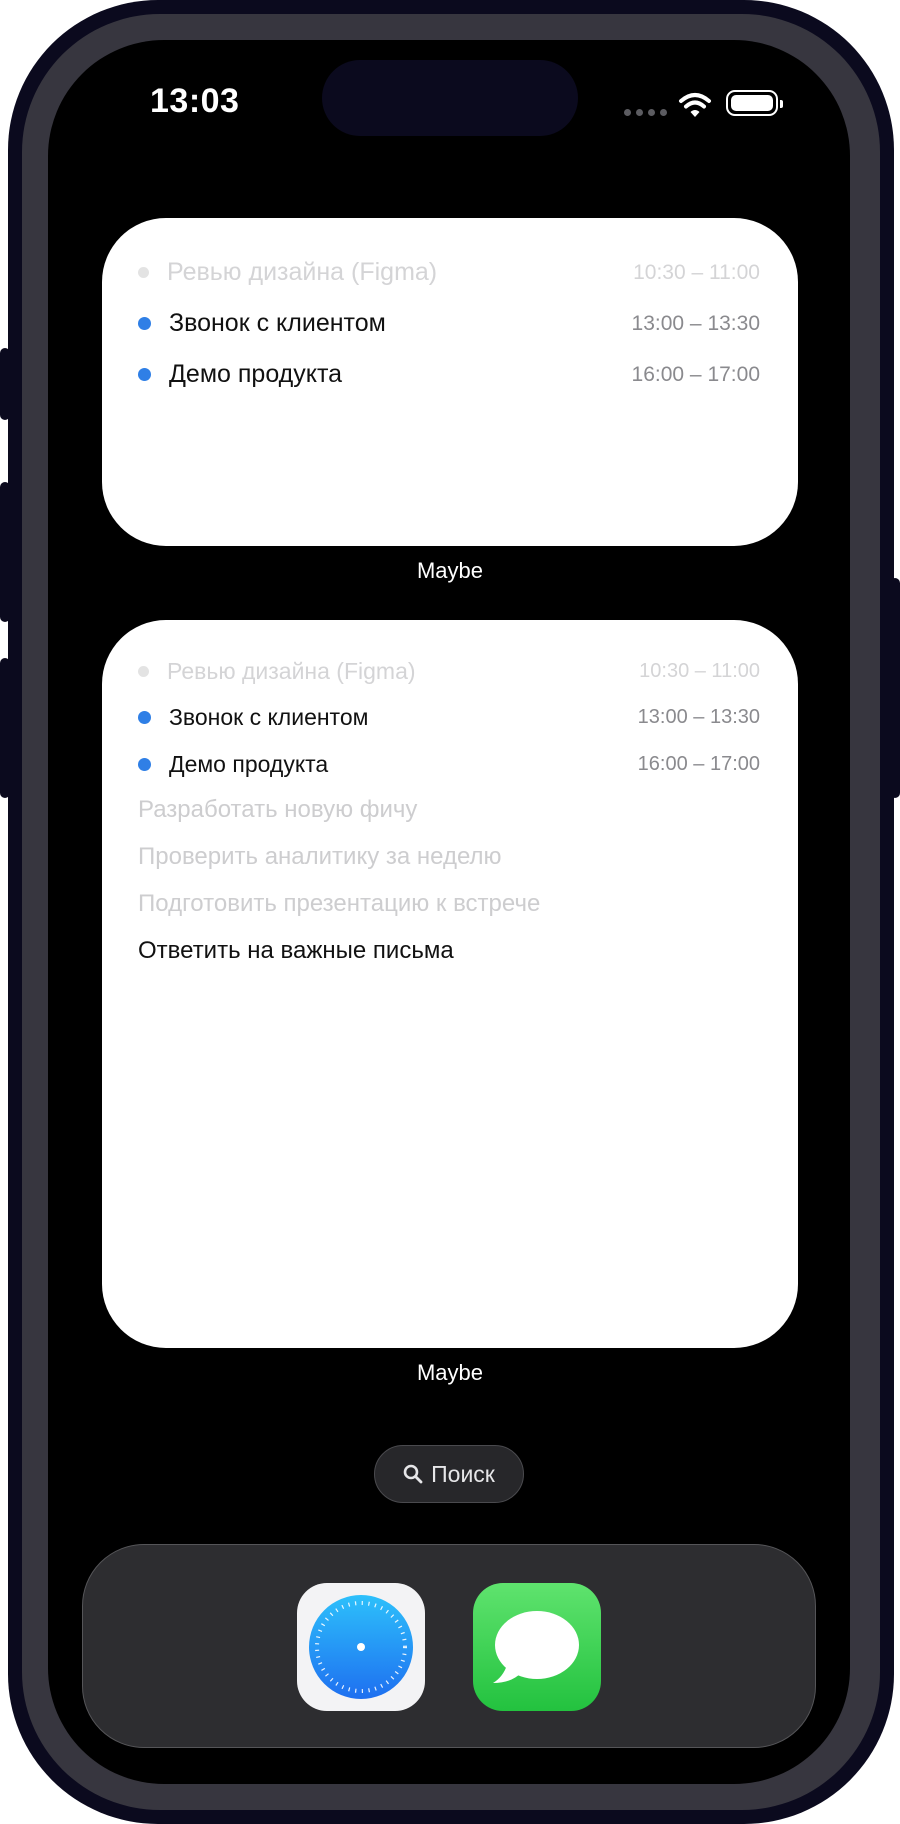  Describe the element at coordinates (449, 1646) in the screenshot. I see `dock` at that location.